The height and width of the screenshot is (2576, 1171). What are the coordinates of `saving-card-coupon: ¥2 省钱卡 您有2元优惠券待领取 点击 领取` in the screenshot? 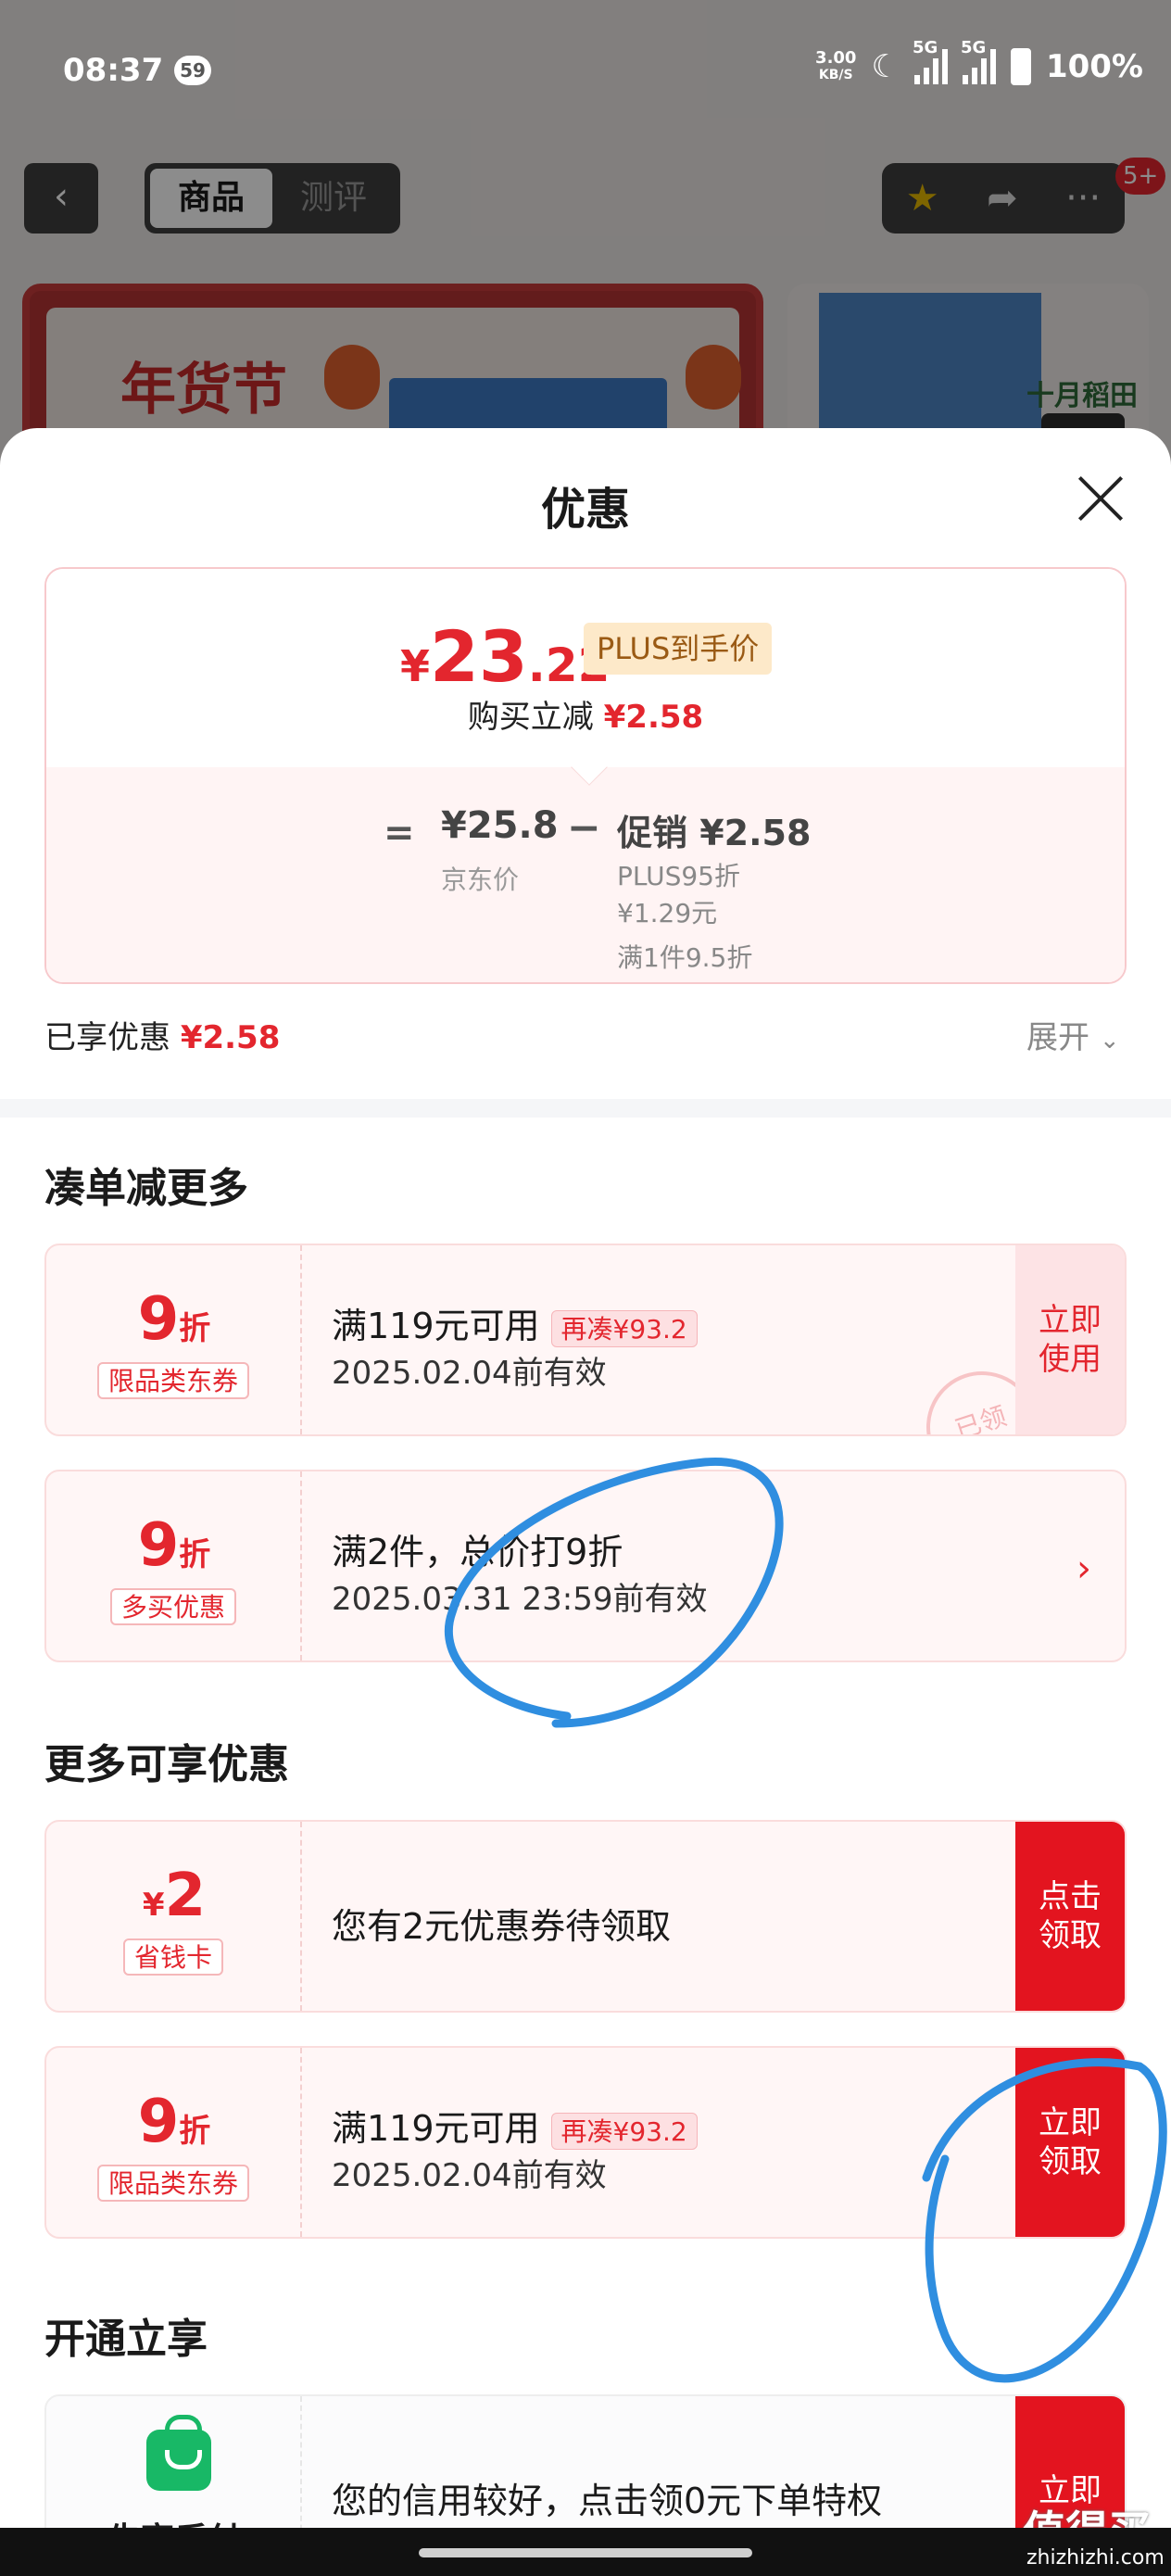 It's located at (585, 1916).